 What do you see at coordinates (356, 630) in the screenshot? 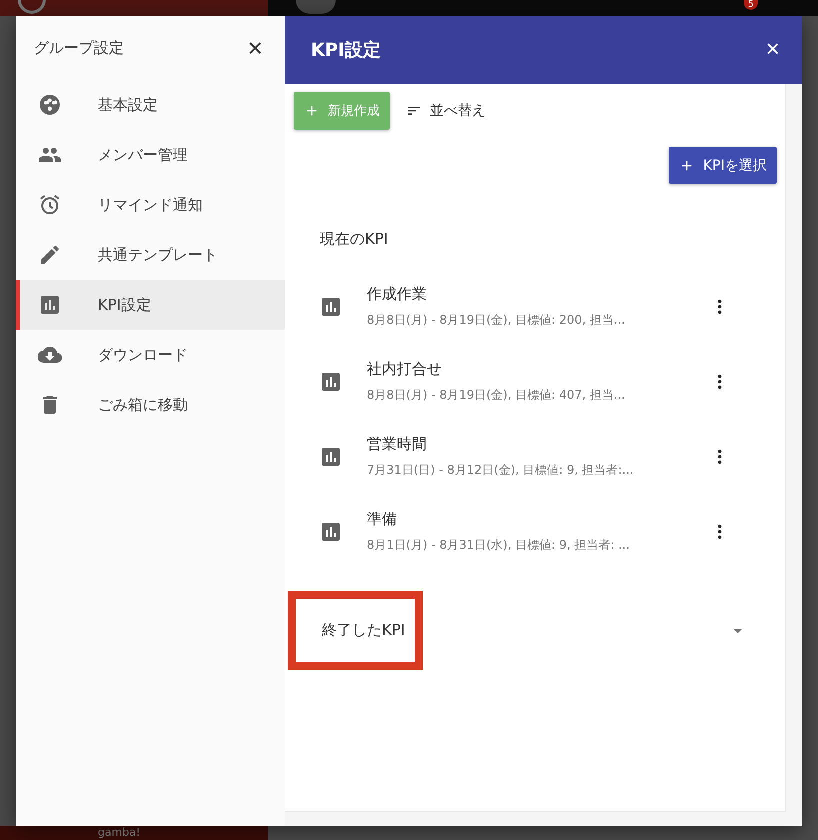
I see `expandable-section: 終了したKPI` at bounding box center [356, 630].